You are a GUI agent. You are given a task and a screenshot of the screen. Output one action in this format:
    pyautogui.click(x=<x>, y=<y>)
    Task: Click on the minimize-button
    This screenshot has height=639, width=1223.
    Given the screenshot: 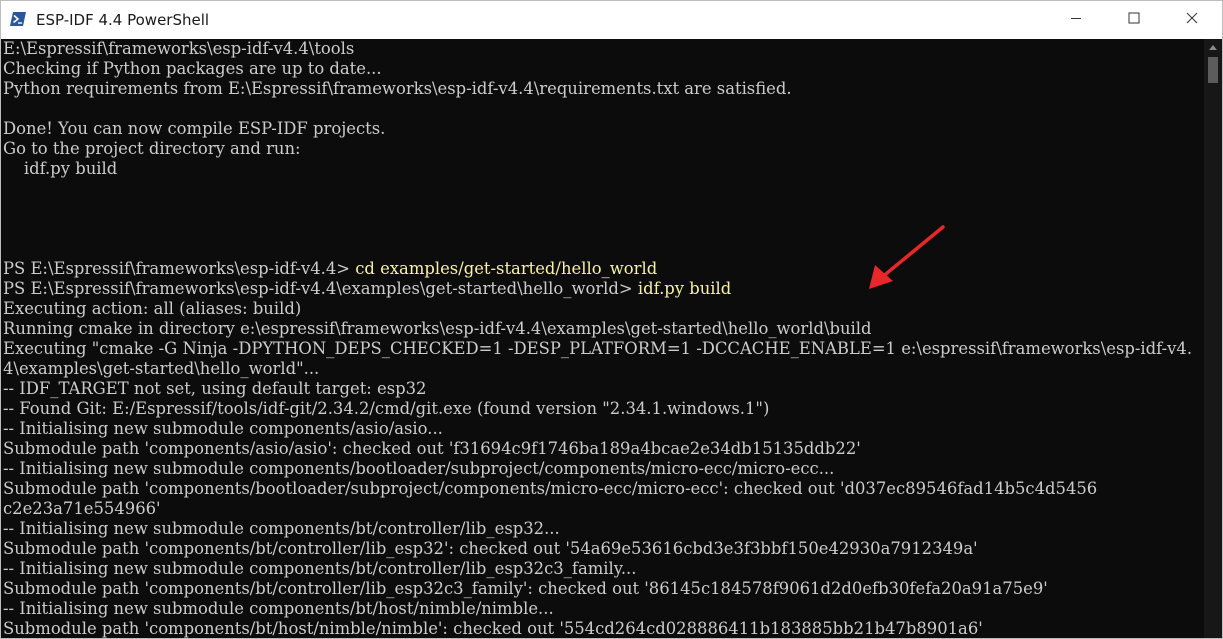 What is the action you would take?
    pyautogui.click(x=1076, y=20)
    